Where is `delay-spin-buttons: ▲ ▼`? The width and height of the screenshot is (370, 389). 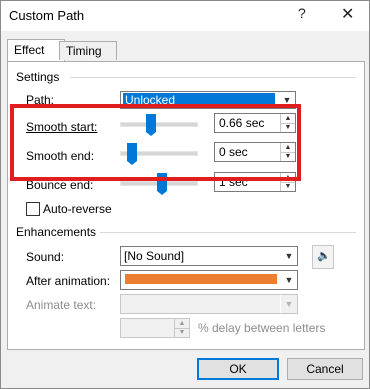
delay-spin-buttons: ▲ ▼ is located at coordinates (181, 328).